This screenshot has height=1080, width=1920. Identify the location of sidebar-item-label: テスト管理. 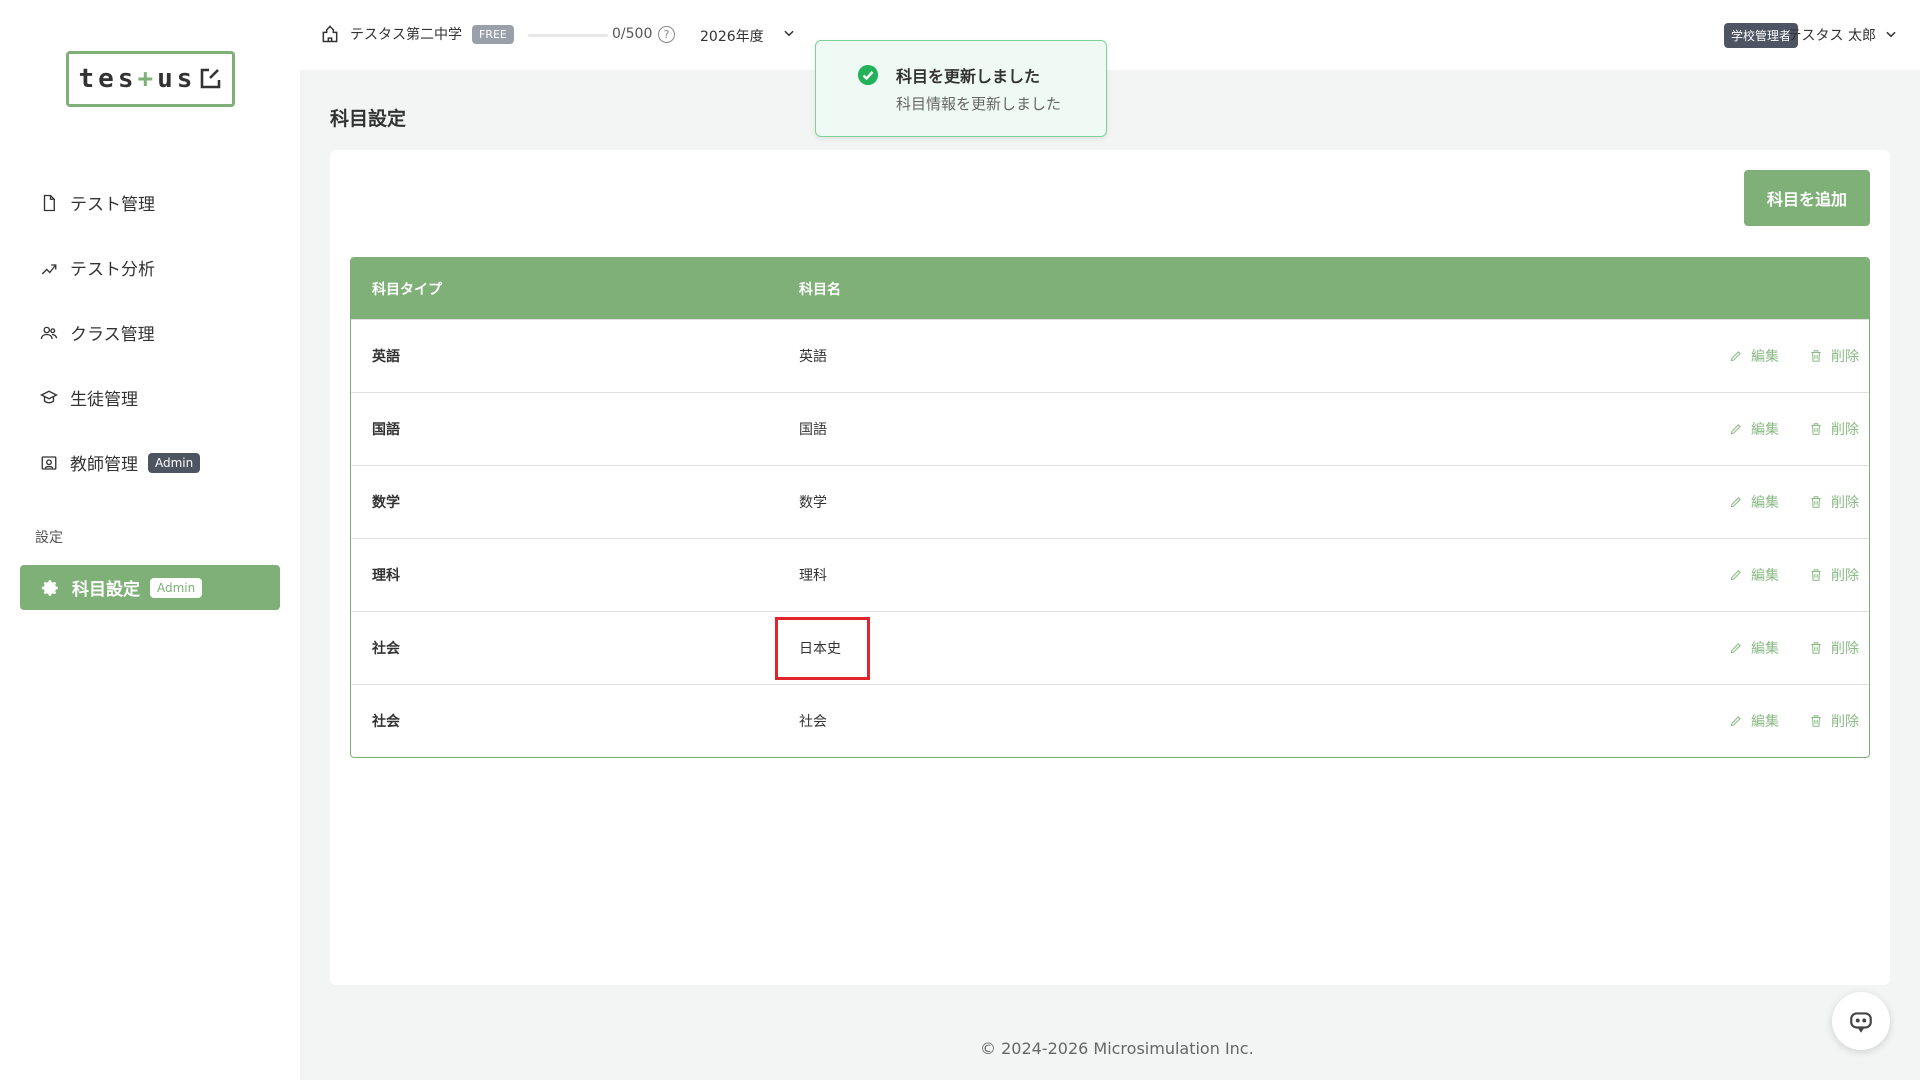
(112, 205).